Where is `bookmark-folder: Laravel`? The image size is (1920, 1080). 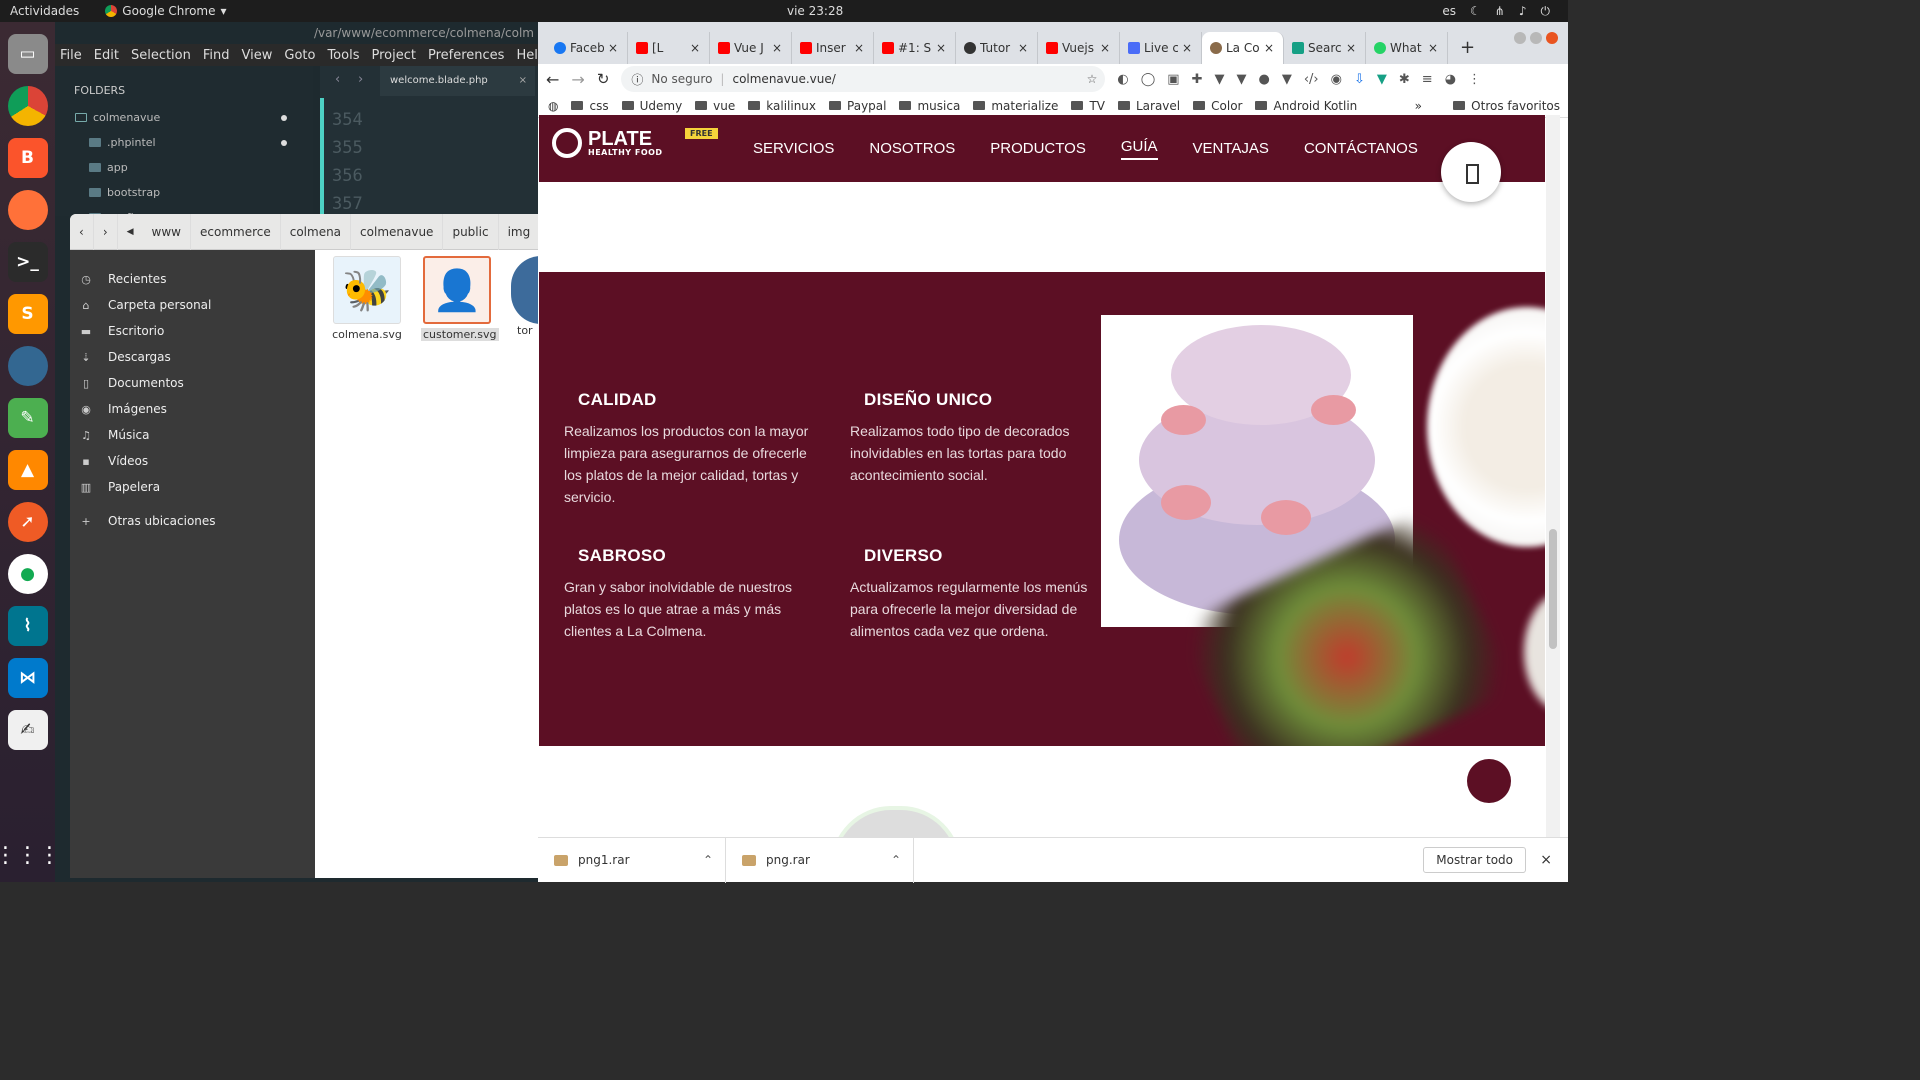 bookmark-folder: Laravel is located at coordinates (1148, 106).